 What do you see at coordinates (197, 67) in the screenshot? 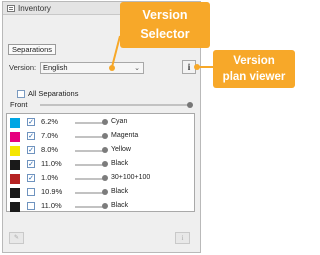
I see `callout-dot-viewer` at bounding box center [197, 67].